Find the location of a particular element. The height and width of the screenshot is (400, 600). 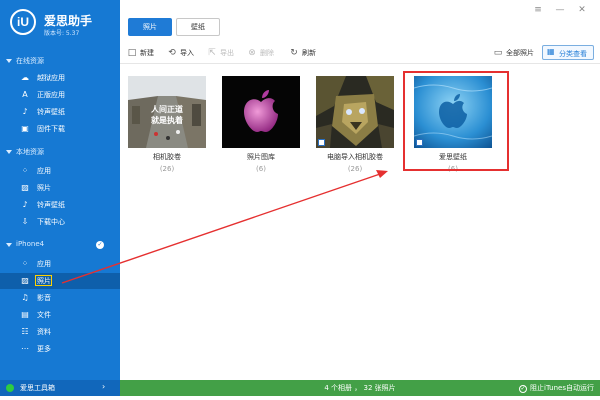

apple-logo-thumbnail is located at coordinates (261, 112).